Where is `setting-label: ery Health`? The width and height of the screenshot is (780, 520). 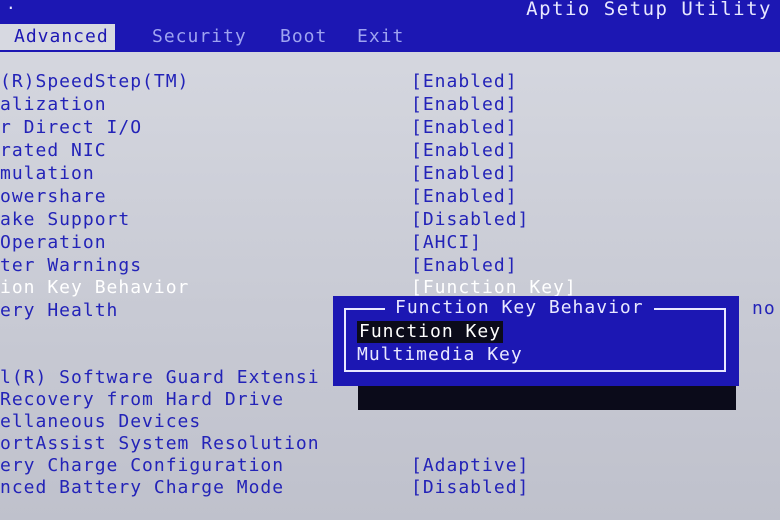
setting-label: ery Health is located at coordinates (59, 311).